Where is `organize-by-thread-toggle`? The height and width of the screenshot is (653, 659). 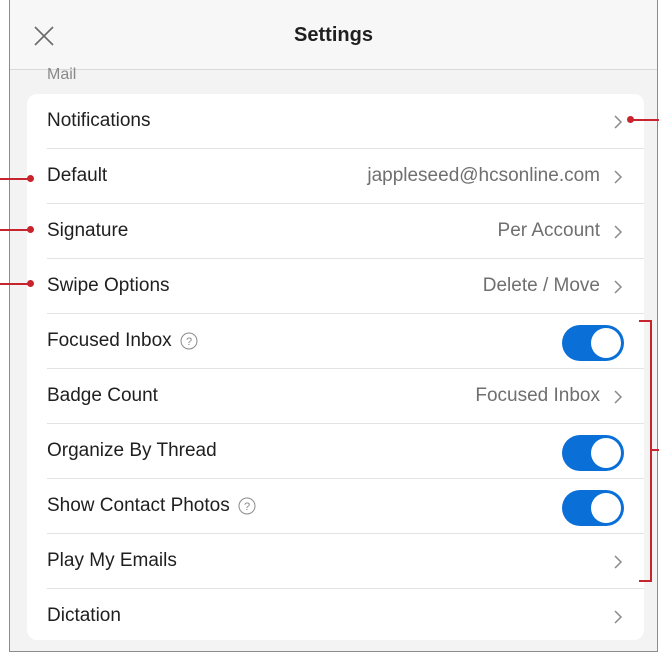
organize-by-thread-toggle is located at coordinates (593, 453).